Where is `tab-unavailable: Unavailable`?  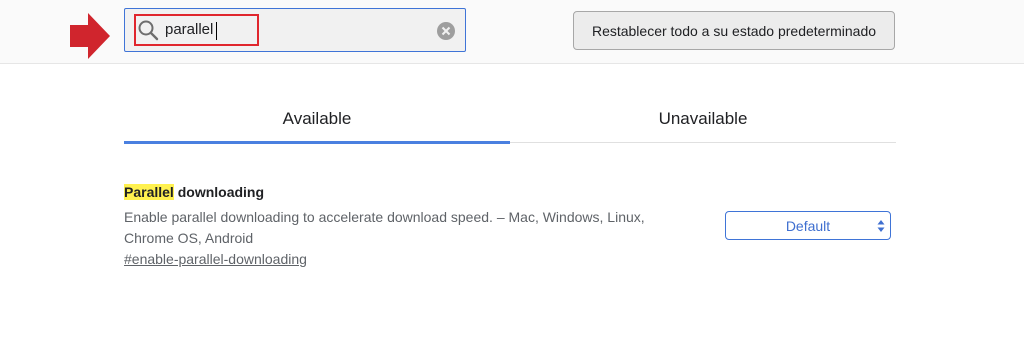 tab-unavailable: Unavailable is located at coordinates (703, 118).